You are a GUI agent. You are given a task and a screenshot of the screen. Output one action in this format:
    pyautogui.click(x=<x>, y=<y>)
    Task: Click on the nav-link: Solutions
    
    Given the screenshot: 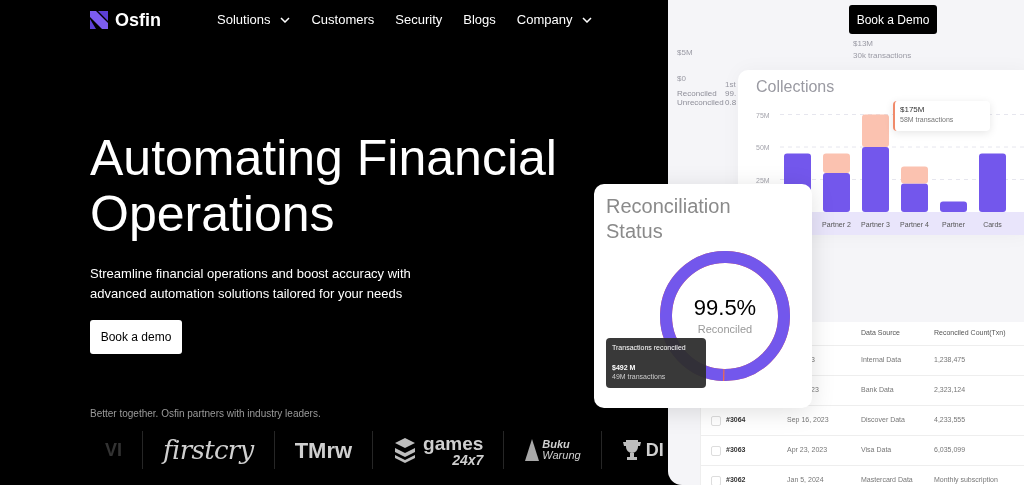 What is the action you would take?
    pyautogui.click(x=254, y=20)
    